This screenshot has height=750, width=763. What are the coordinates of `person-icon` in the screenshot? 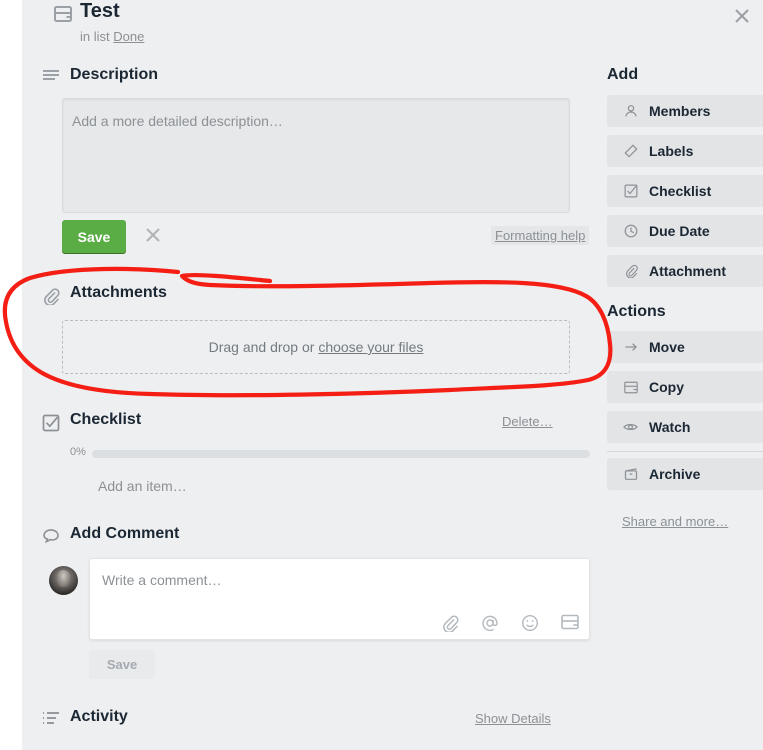 It's located at (630, 111).